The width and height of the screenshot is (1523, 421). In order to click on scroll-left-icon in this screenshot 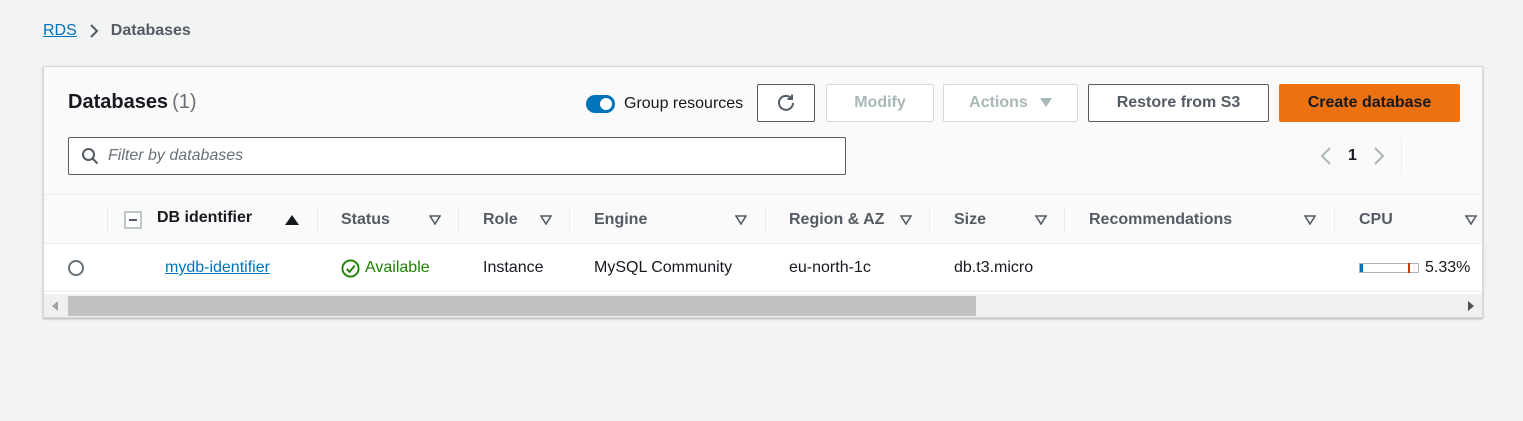, I will do `click(55, 306)`.